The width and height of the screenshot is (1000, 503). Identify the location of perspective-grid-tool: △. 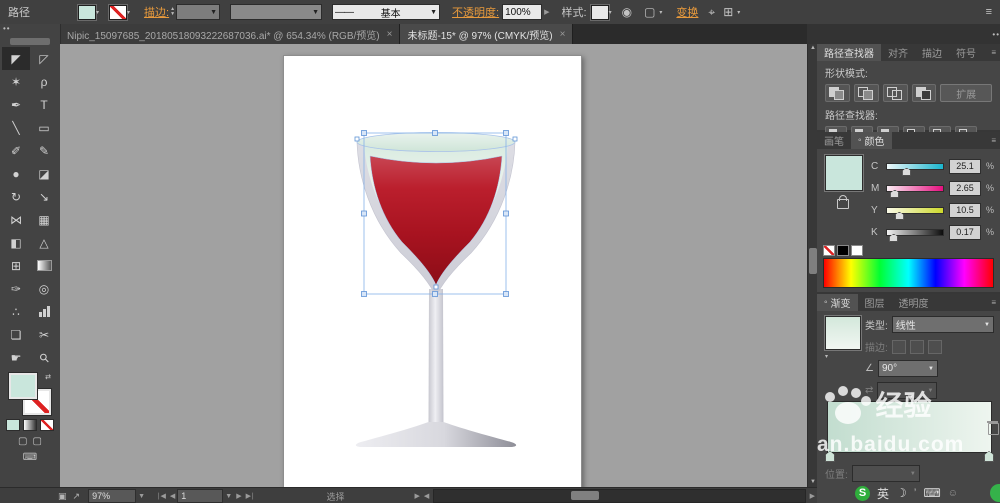
(44, 242).